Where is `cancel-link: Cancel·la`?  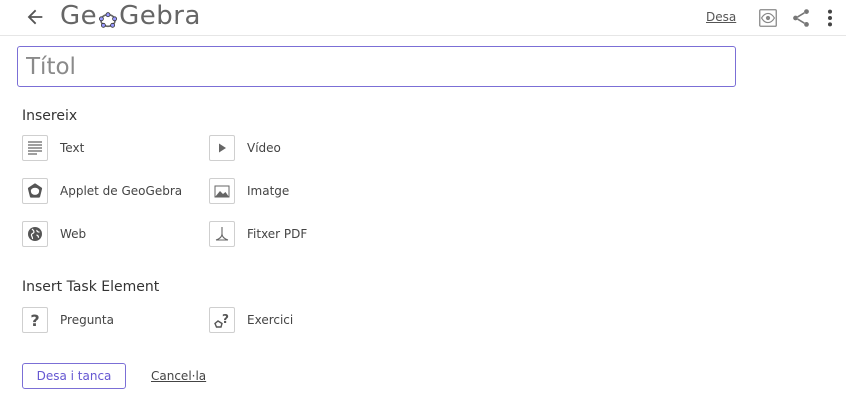
cancel-link: Cancel·la is located at coordinates (178, 376).